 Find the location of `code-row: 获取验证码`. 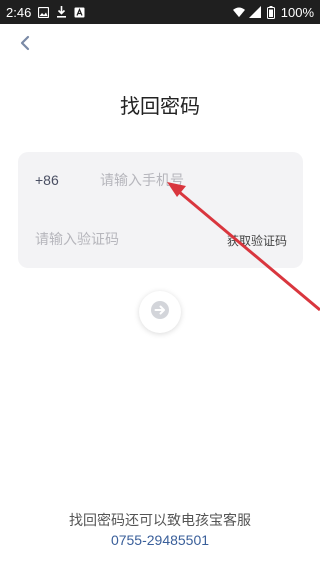

code-row: 获取验证码 is located at coordinates (160, 239).